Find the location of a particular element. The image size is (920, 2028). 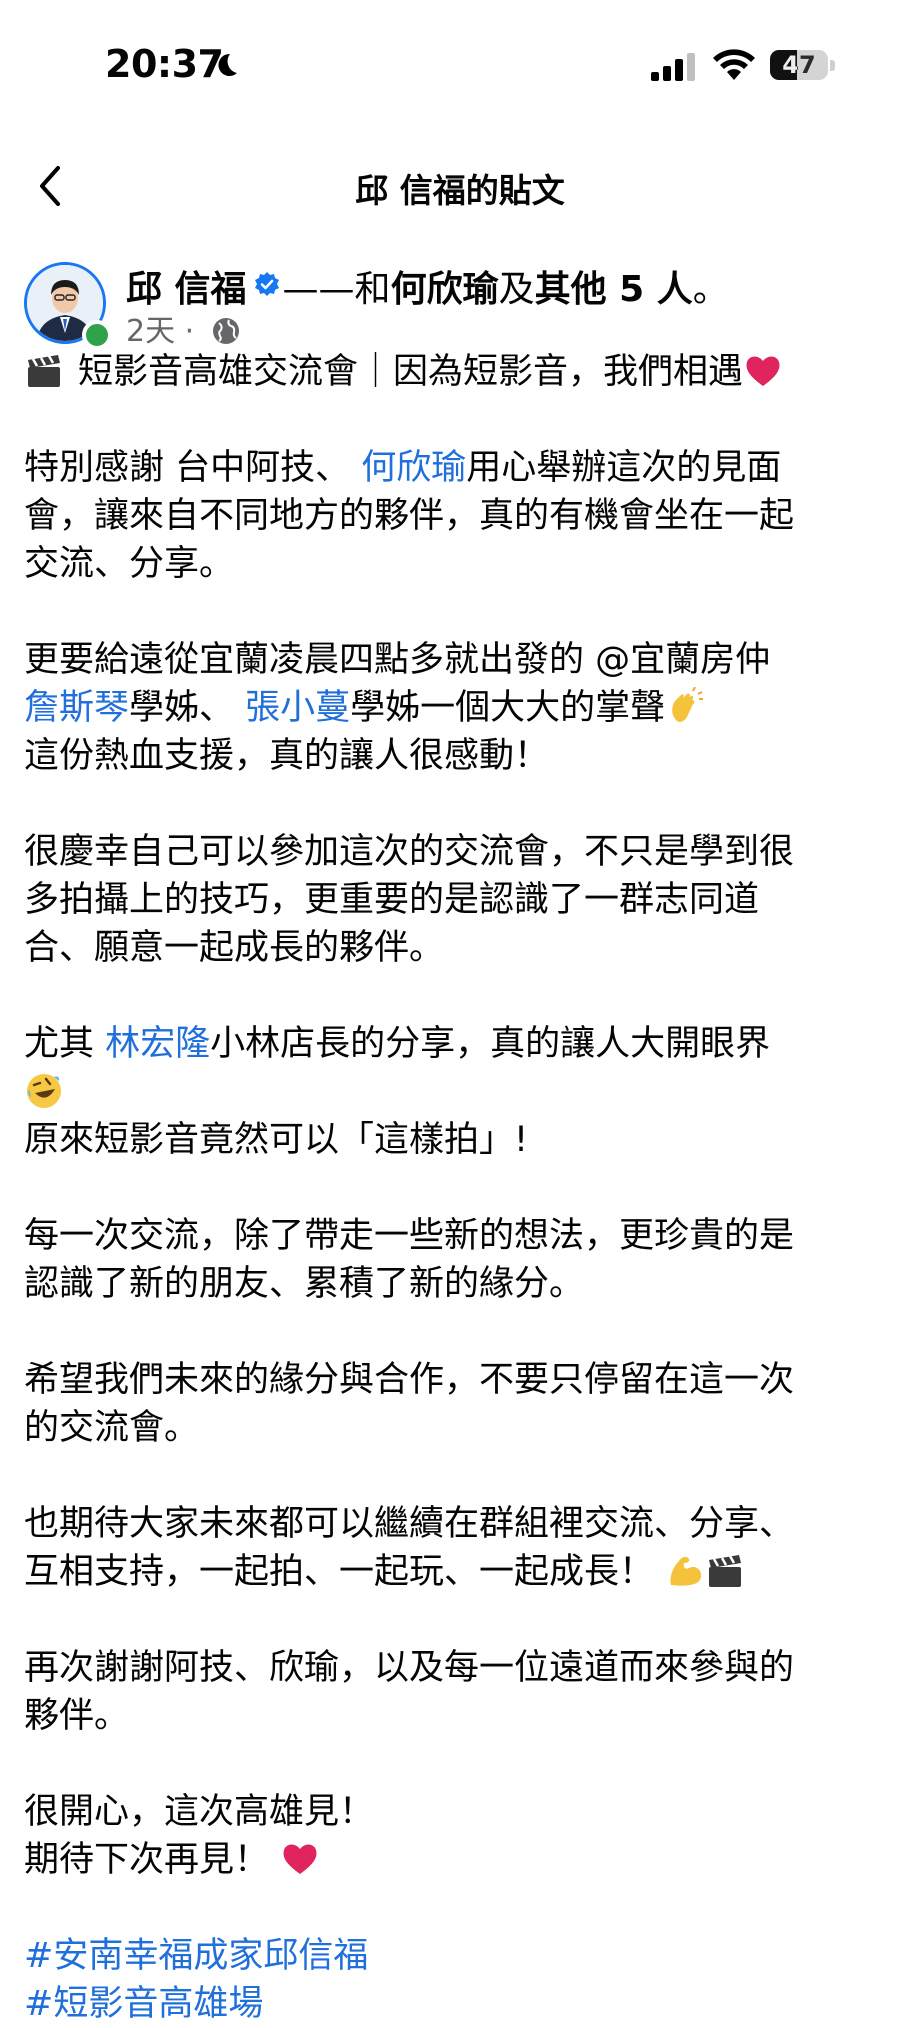

text-line: 希望我們未來的緣分與合作，不要只停留在這一次 is located at coordinates (409, 1380).